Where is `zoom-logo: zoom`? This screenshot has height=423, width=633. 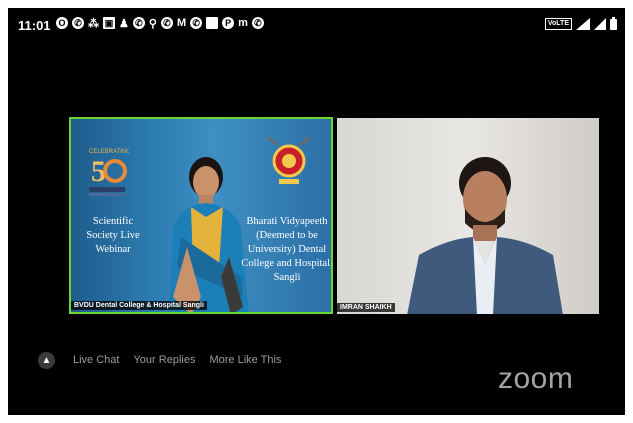
zoom-logo: zoom is located at coordinates (536, 378).